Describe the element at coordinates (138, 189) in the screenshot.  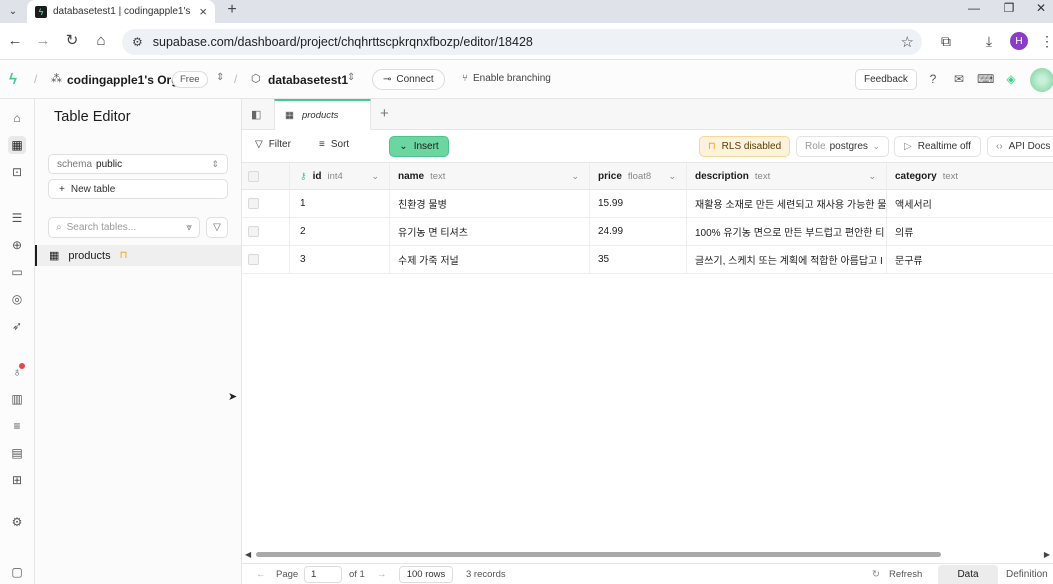
I see `new-table-button: + New table` at that location.